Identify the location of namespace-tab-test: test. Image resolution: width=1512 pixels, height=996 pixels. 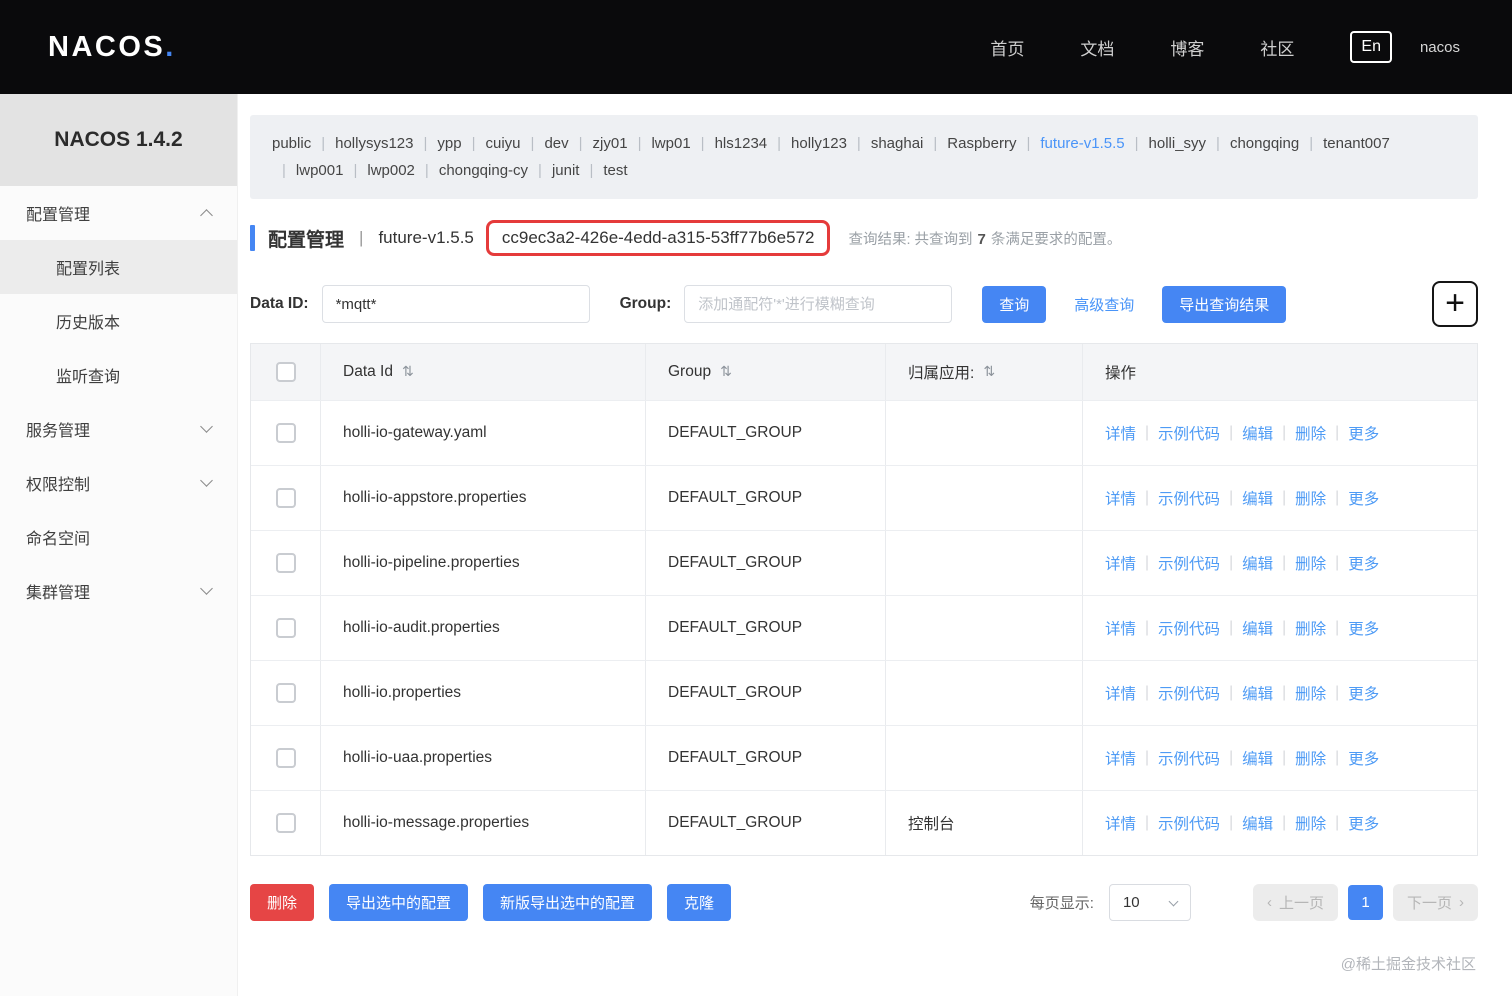
(615, 170).